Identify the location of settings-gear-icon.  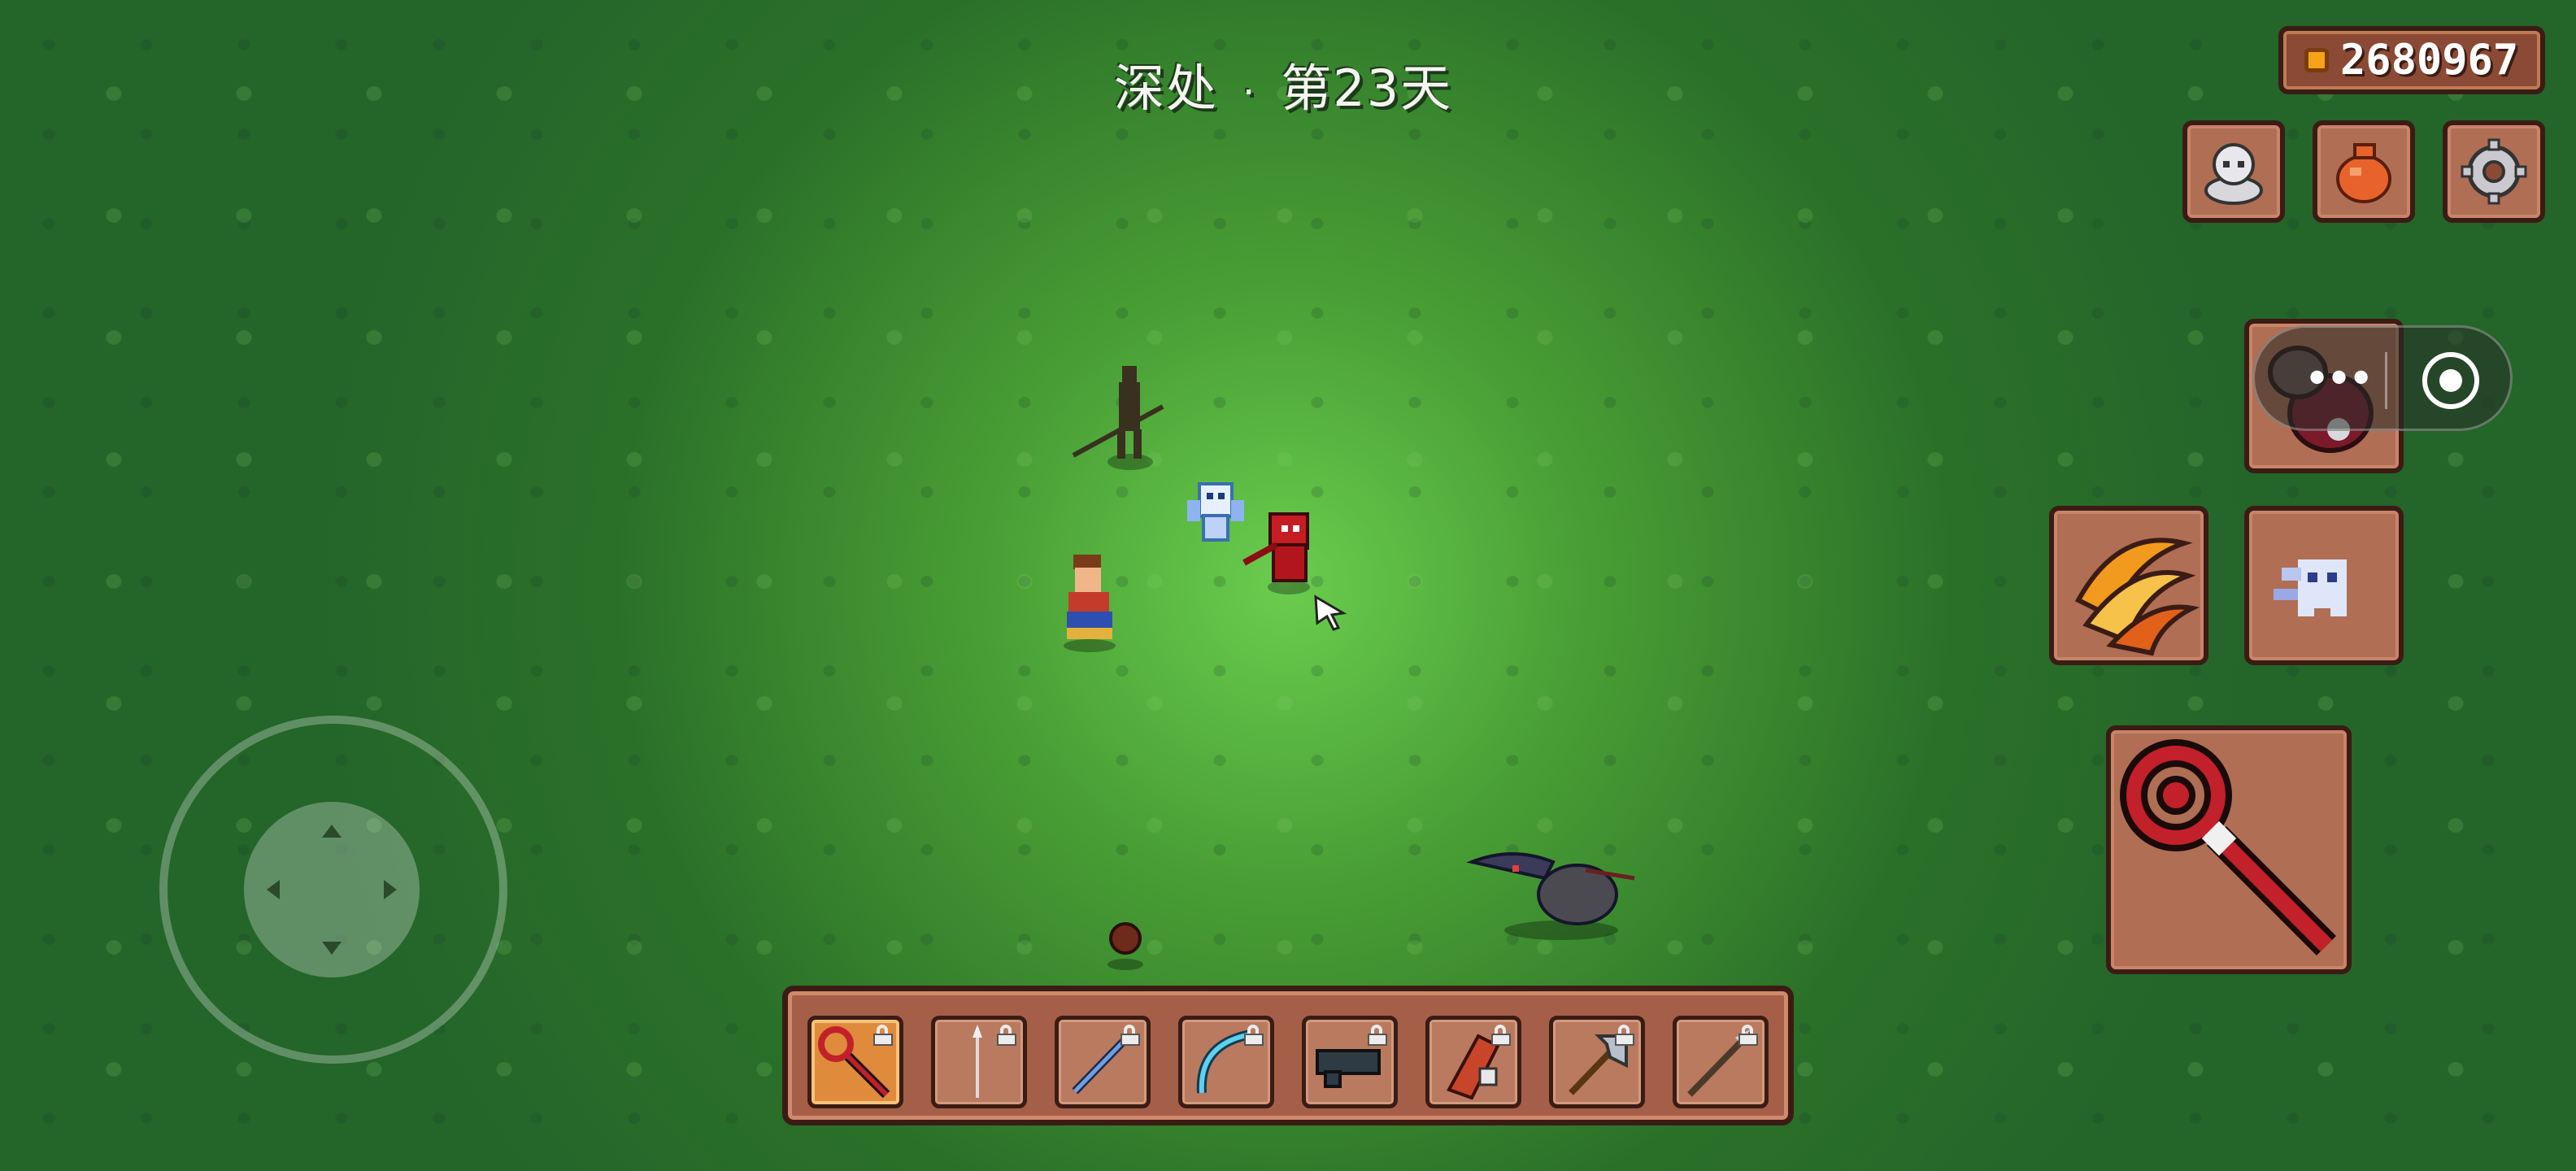
(2494, 171).